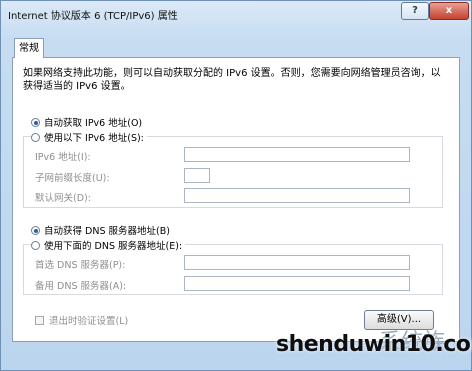 This screenshot has width=472, height=371. Describe the element at coordinates (72, 178) in the screenshot. I see `subnet-prefix-label: 子网前缀长度(U):` at that location.